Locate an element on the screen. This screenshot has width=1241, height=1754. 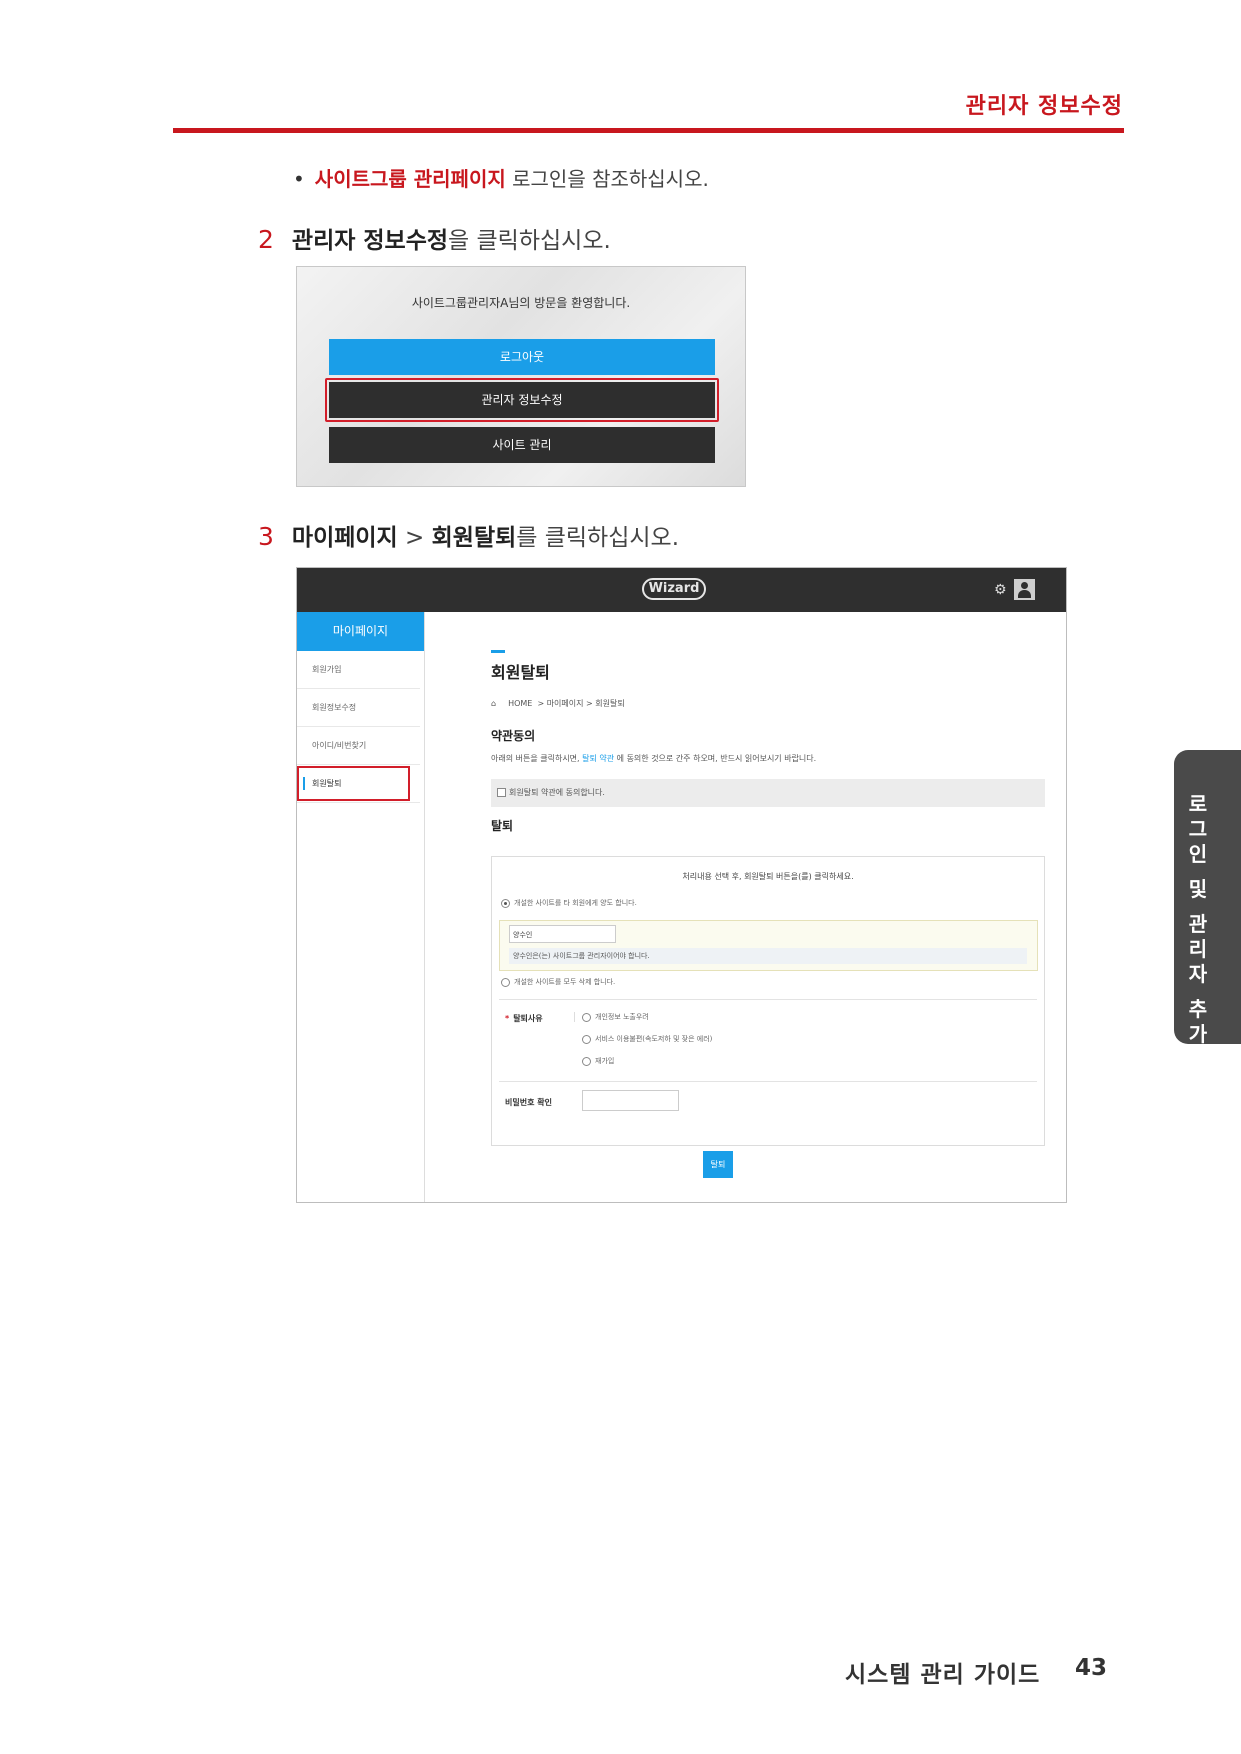
step-bold-withdraw: 회원탈퇴 is located at coordinates (474, 538).